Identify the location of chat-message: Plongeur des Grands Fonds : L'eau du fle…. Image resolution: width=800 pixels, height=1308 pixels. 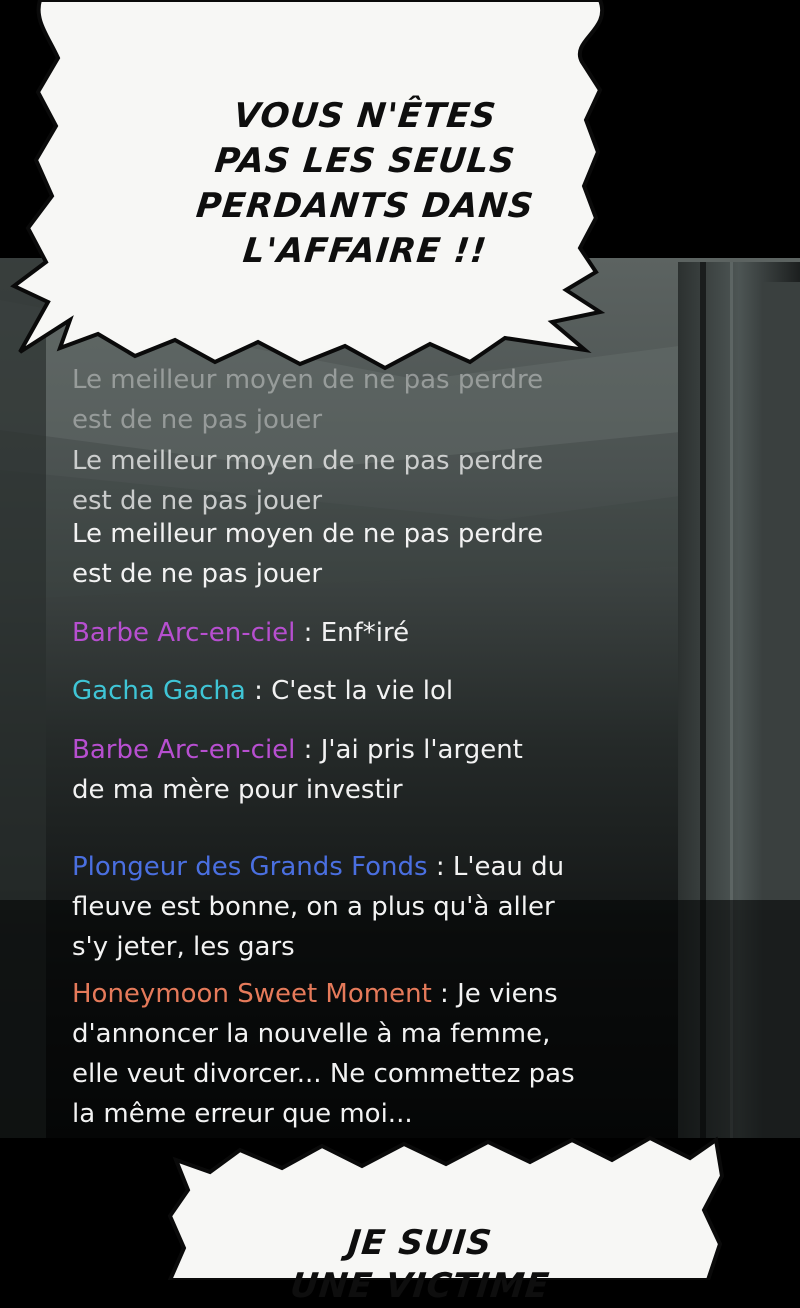
(382, 907).